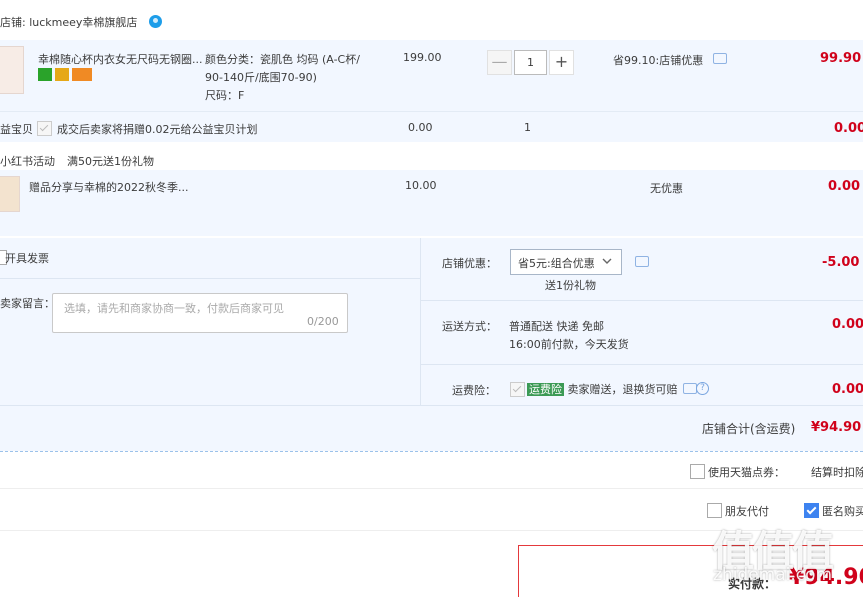  Describe the element at coordinates (570, 285) in the screenshot. I see `shop-gift-note: 送1份礼物` at that location.